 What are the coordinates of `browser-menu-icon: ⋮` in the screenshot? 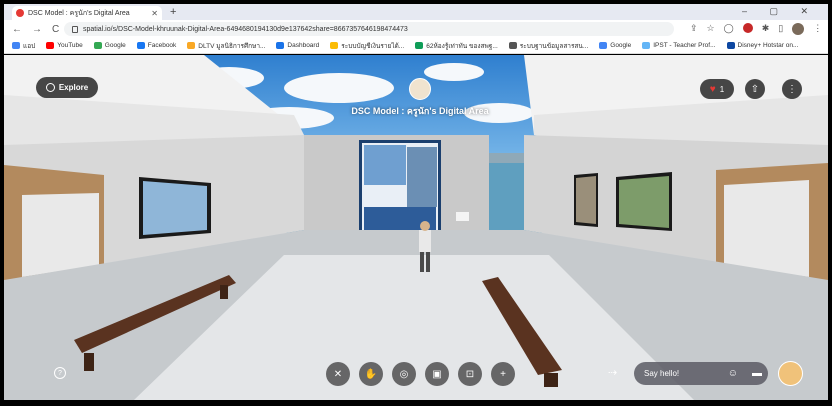 It's located at (817, 29).